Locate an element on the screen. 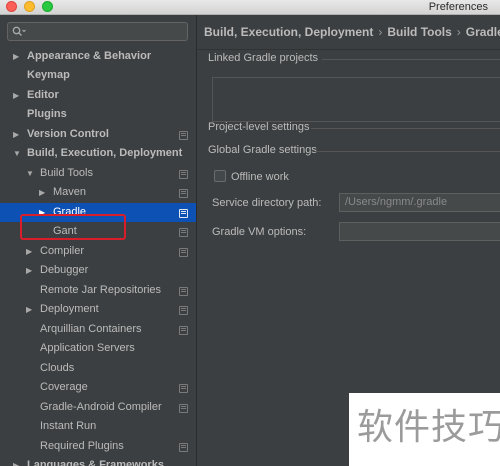  annotation-highlight-box is located at coordinates (73, 227).